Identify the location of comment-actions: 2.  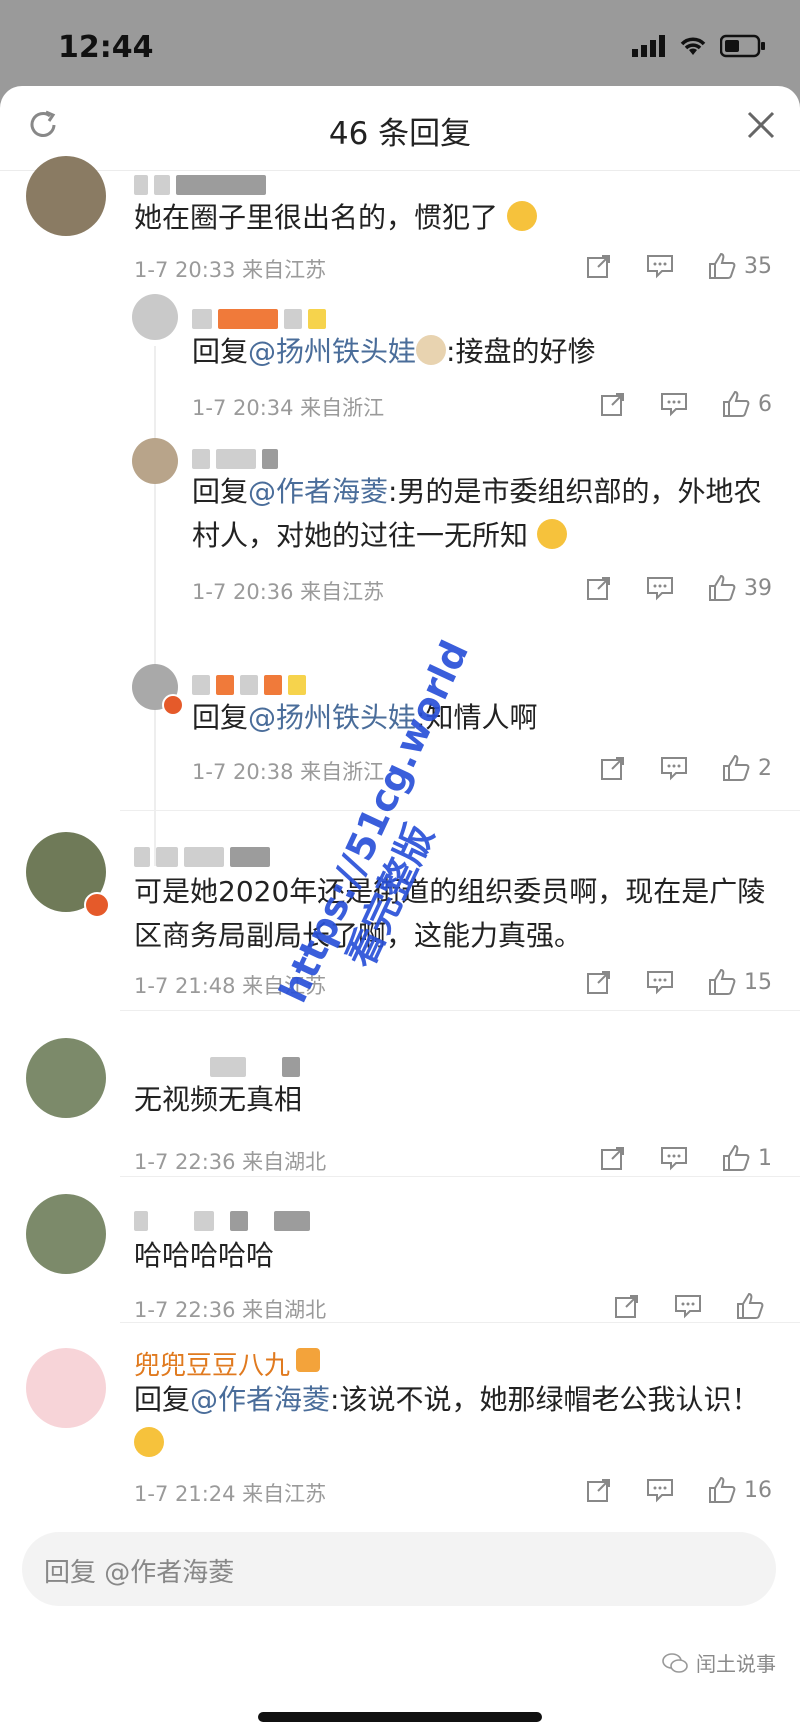
(669, 768).